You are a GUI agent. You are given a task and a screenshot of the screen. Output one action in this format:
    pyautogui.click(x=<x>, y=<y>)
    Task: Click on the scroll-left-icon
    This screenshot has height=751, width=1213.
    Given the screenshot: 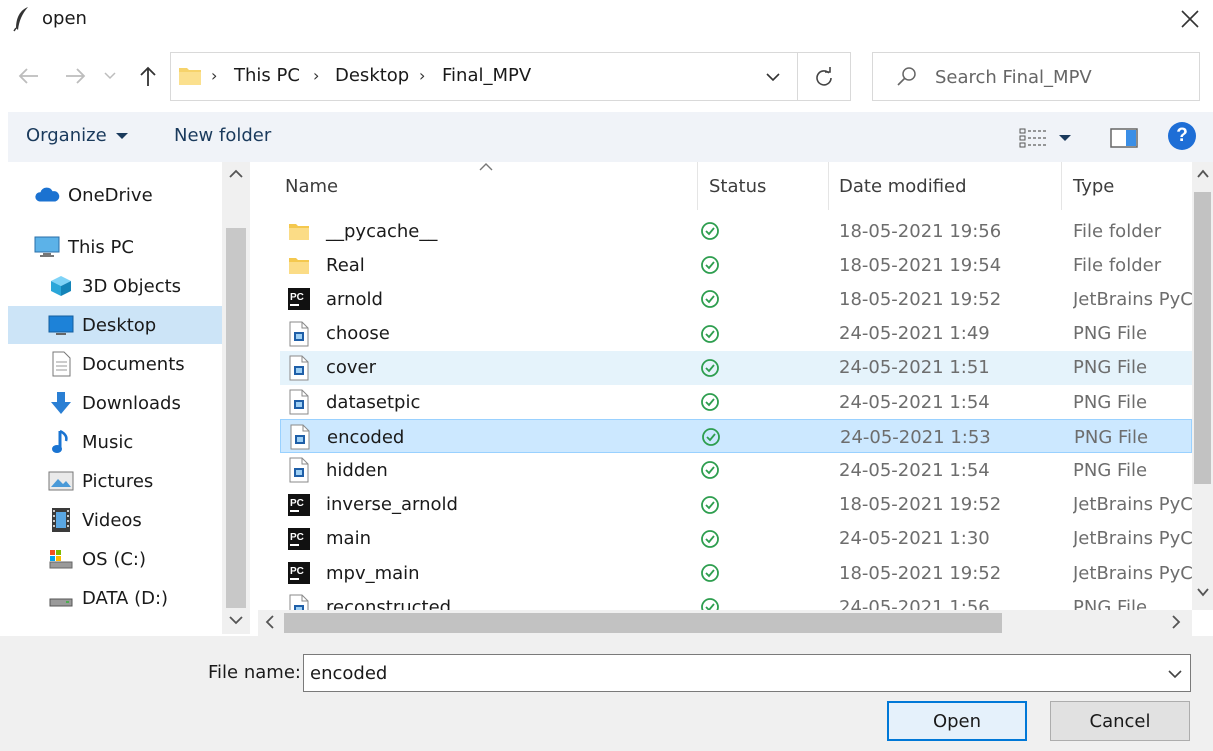 What is the action you would take?
    pyautogui.click(x=270, y=622)
    